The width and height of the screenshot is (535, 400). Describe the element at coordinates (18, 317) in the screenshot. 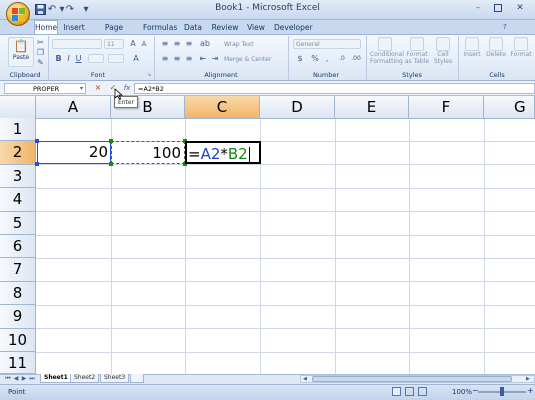

I see `row-header-9: 9` at that location.